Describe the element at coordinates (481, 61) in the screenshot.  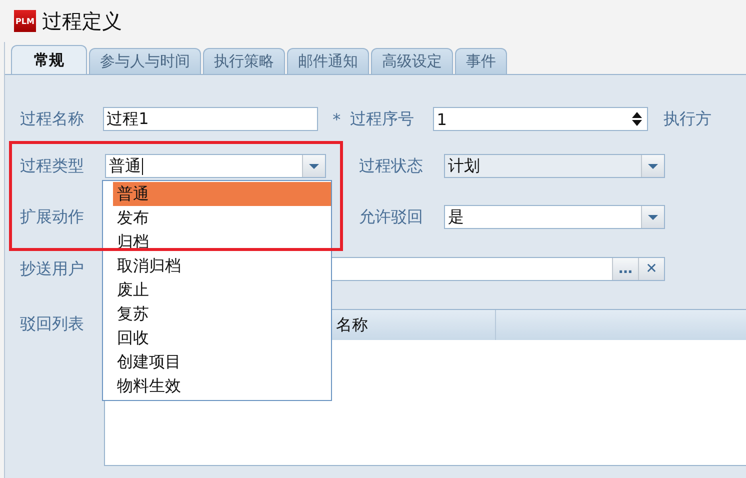
I see `tab: 事件` at that location.